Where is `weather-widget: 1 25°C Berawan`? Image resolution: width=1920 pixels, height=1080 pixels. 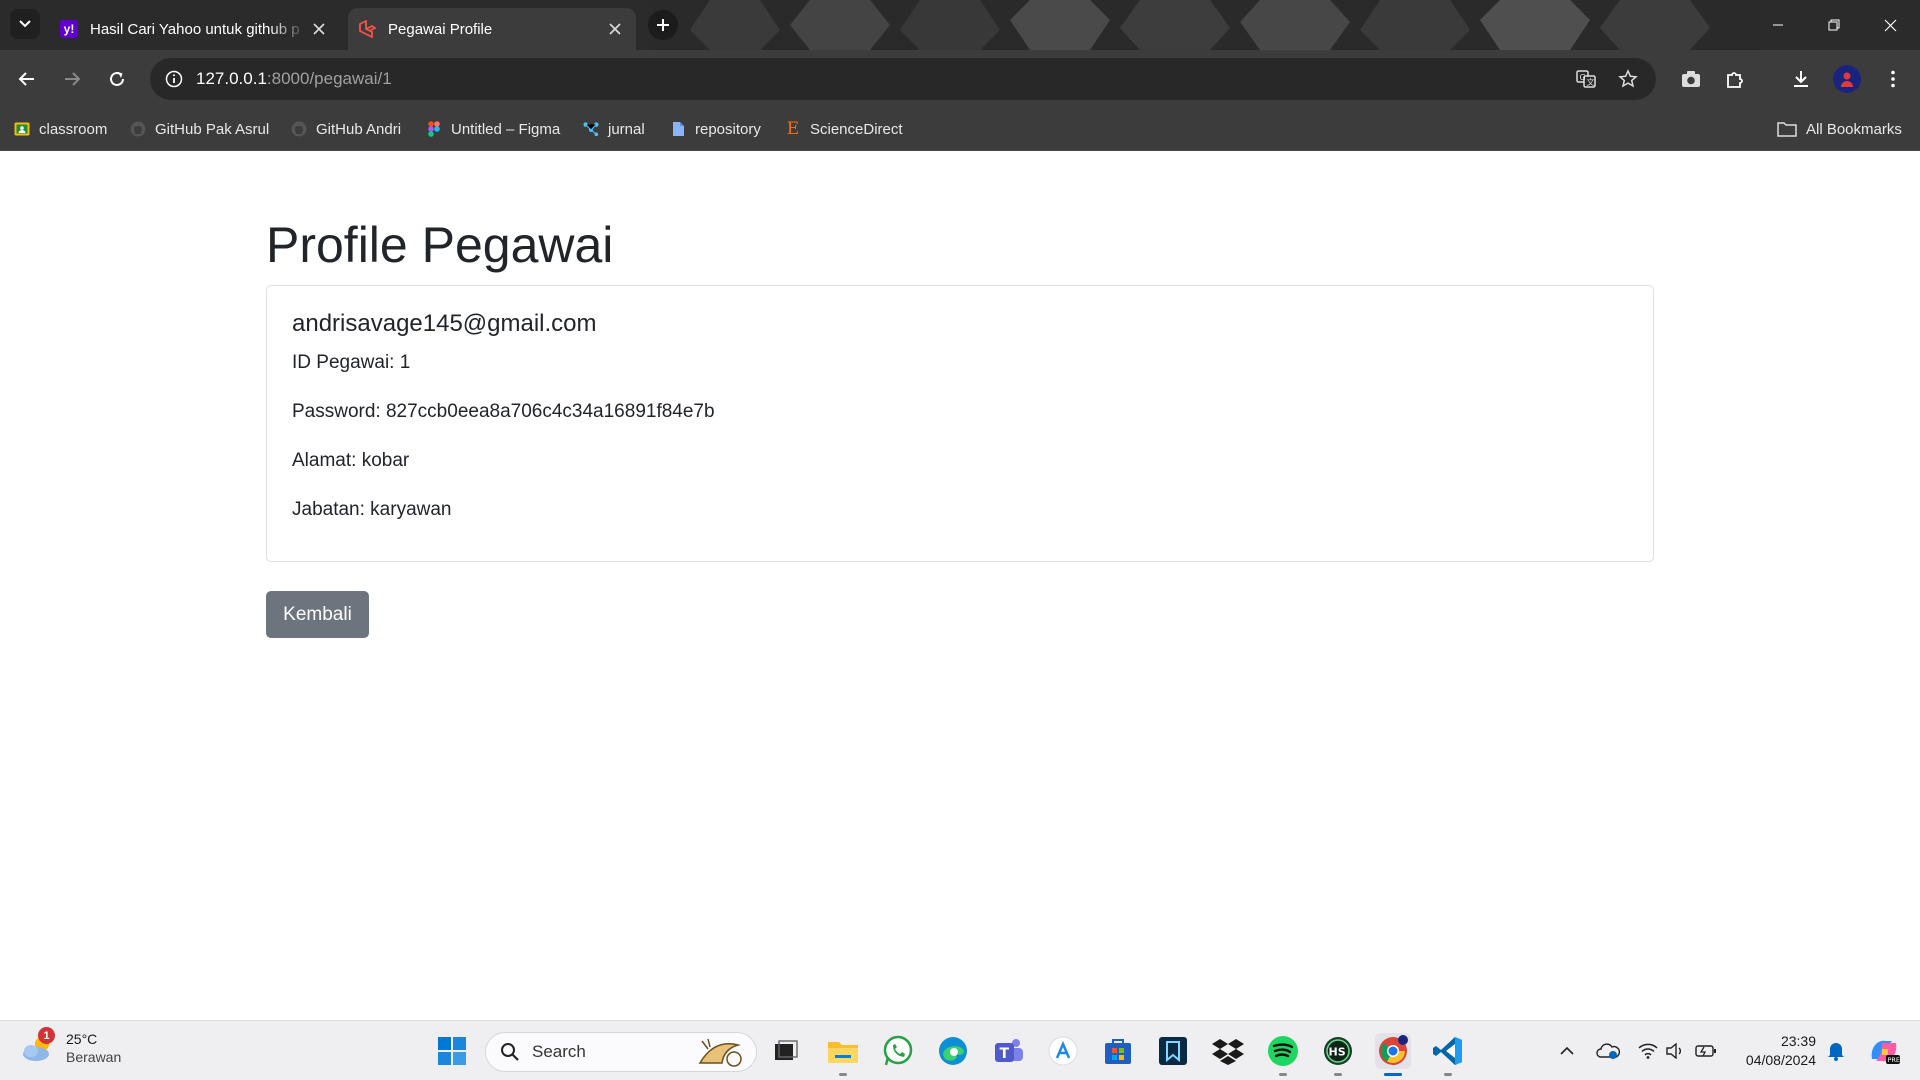
weather-widget: 1 25°C Berawan is located at coordinates (71, 1046).